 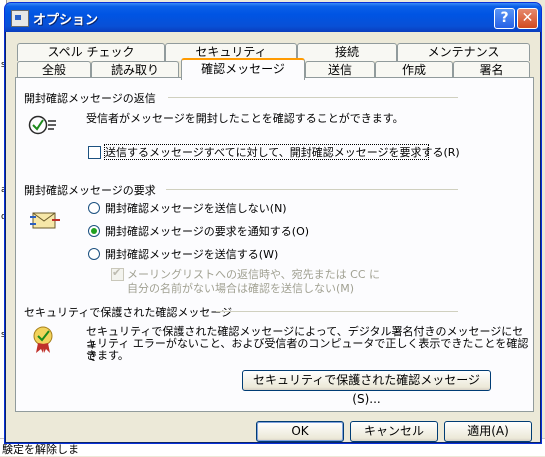 I want to click on tab-spell-check: スペル チェック, so click(x=91, y=52).